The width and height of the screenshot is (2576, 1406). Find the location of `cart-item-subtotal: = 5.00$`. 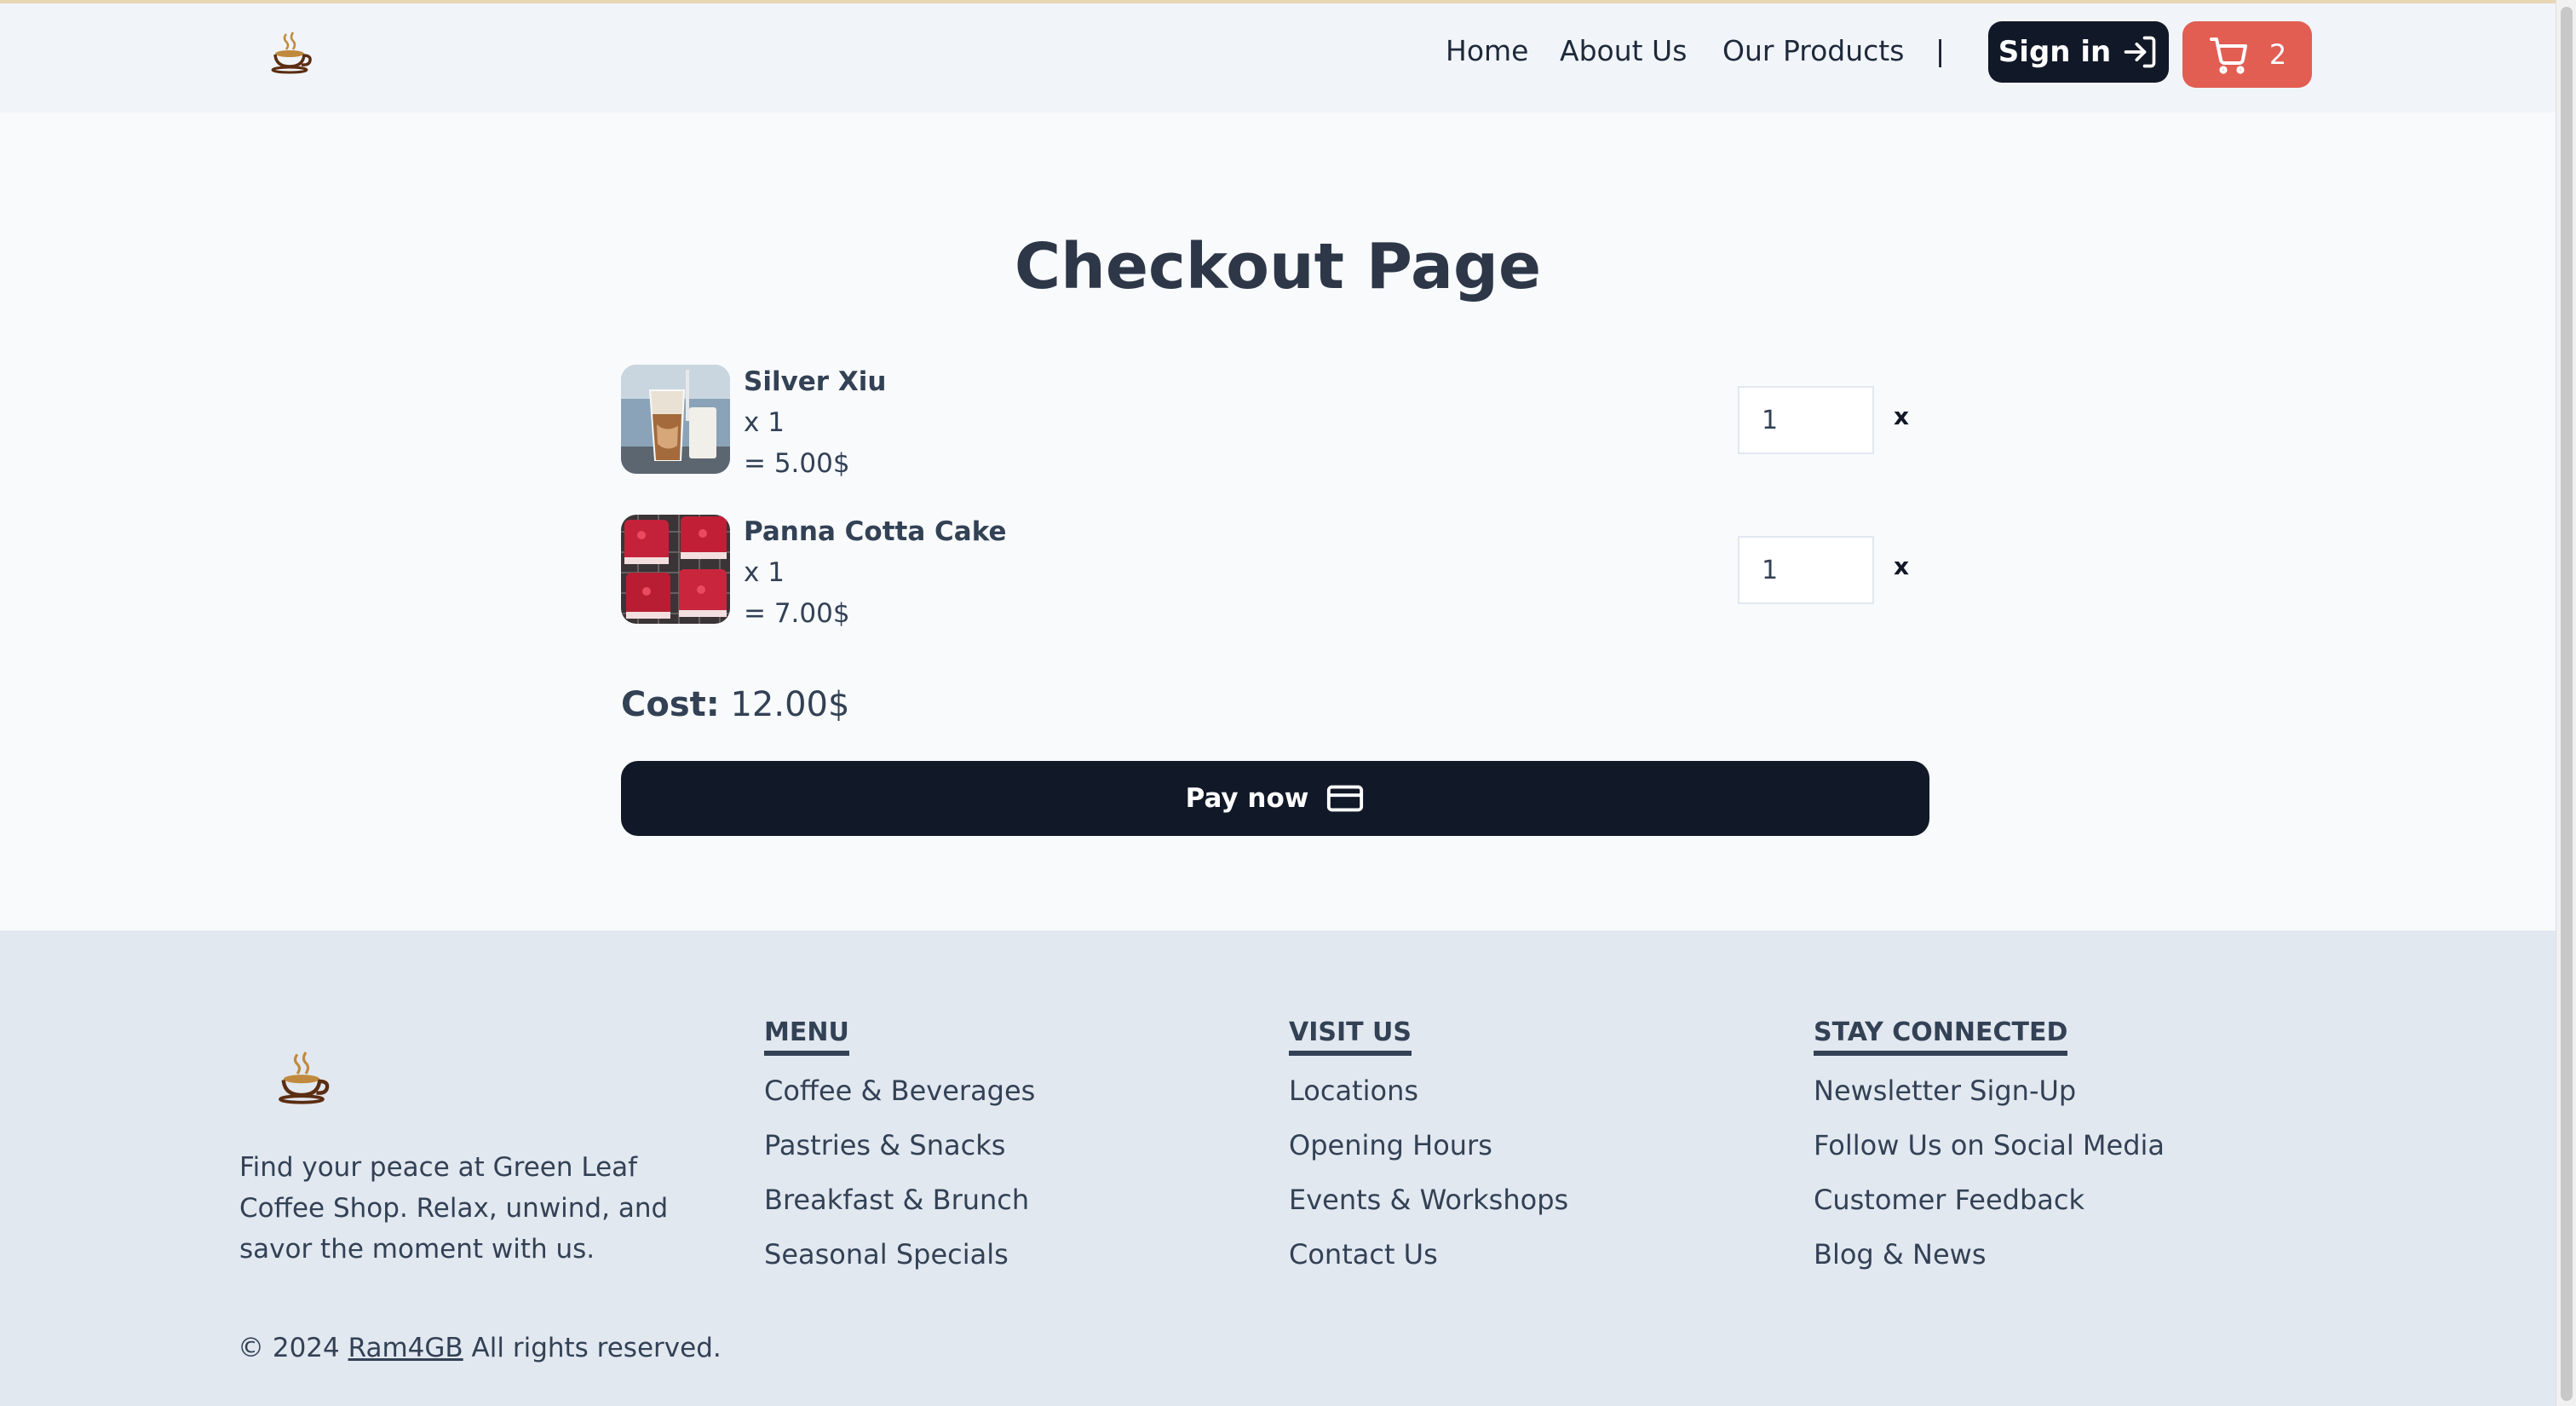

cart-item-subtotal: = 5.00$ is located at coordinates (797, 464).